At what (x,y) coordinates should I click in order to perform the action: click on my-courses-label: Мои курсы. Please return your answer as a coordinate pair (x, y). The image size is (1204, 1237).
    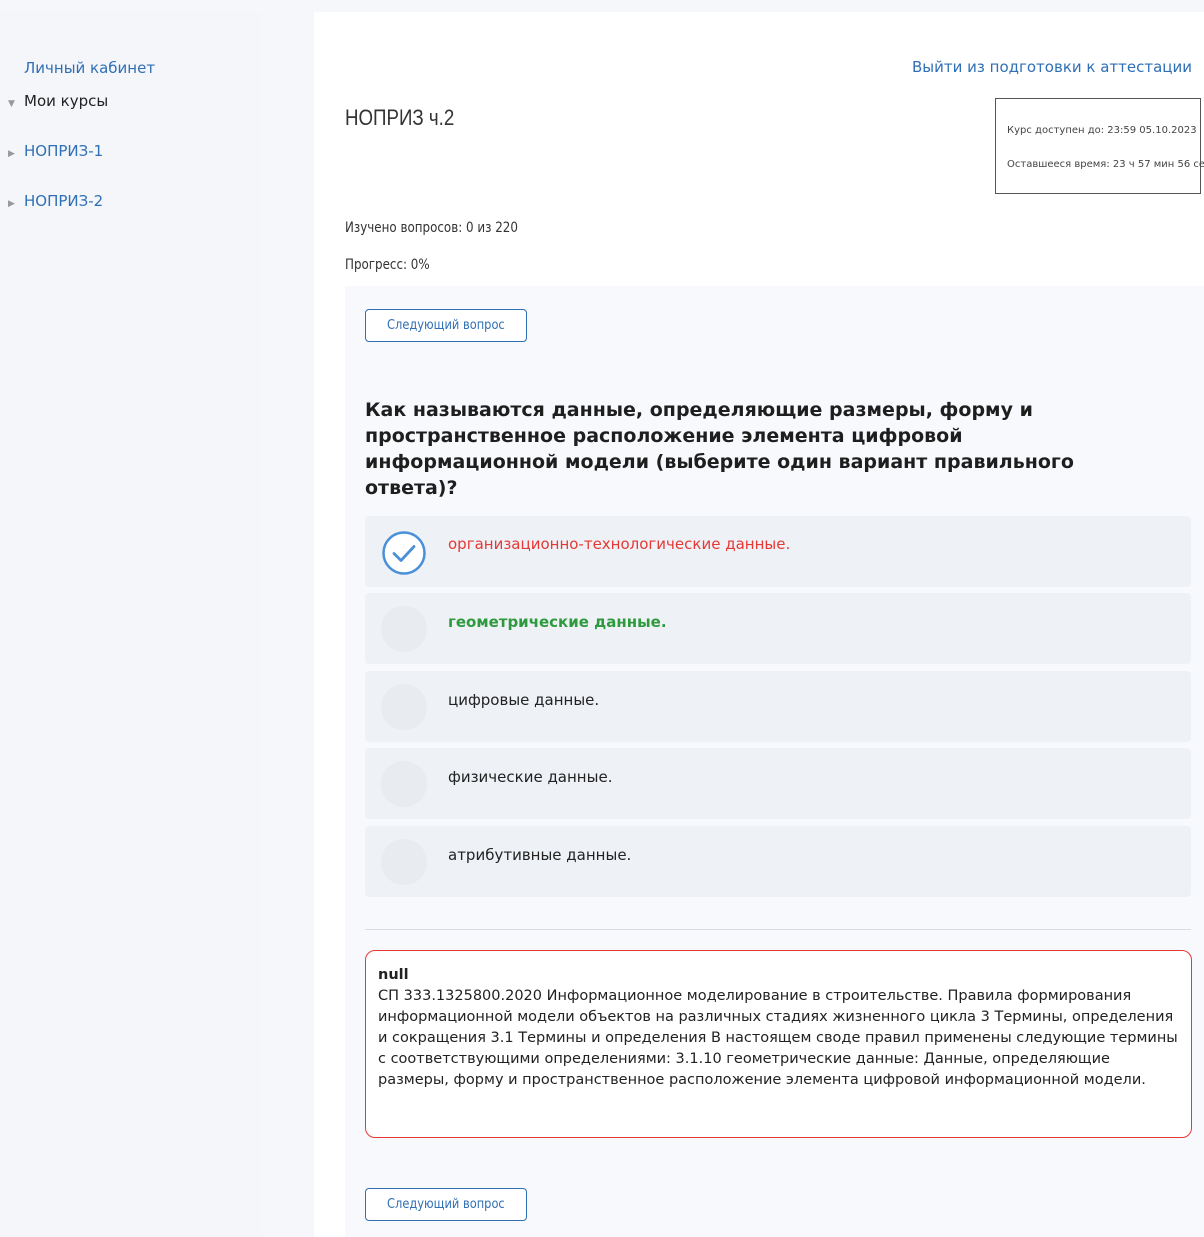
    Looking at the image, I should click on (66, 101).